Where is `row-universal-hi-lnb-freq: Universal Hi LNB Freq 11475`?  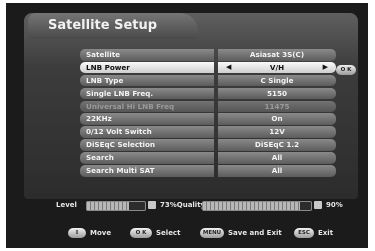
row-universal-hi-lnb-freq: Universal Hi LNB Freq 11475 is located at coordinates (208, 106).